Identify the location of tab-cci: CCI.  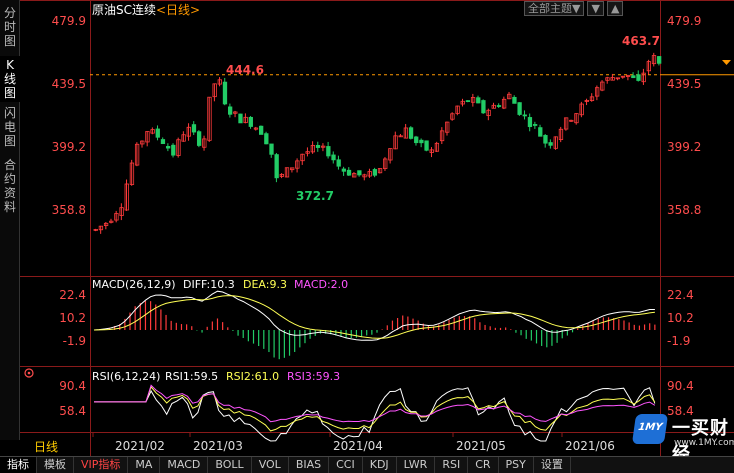
(346, 465).